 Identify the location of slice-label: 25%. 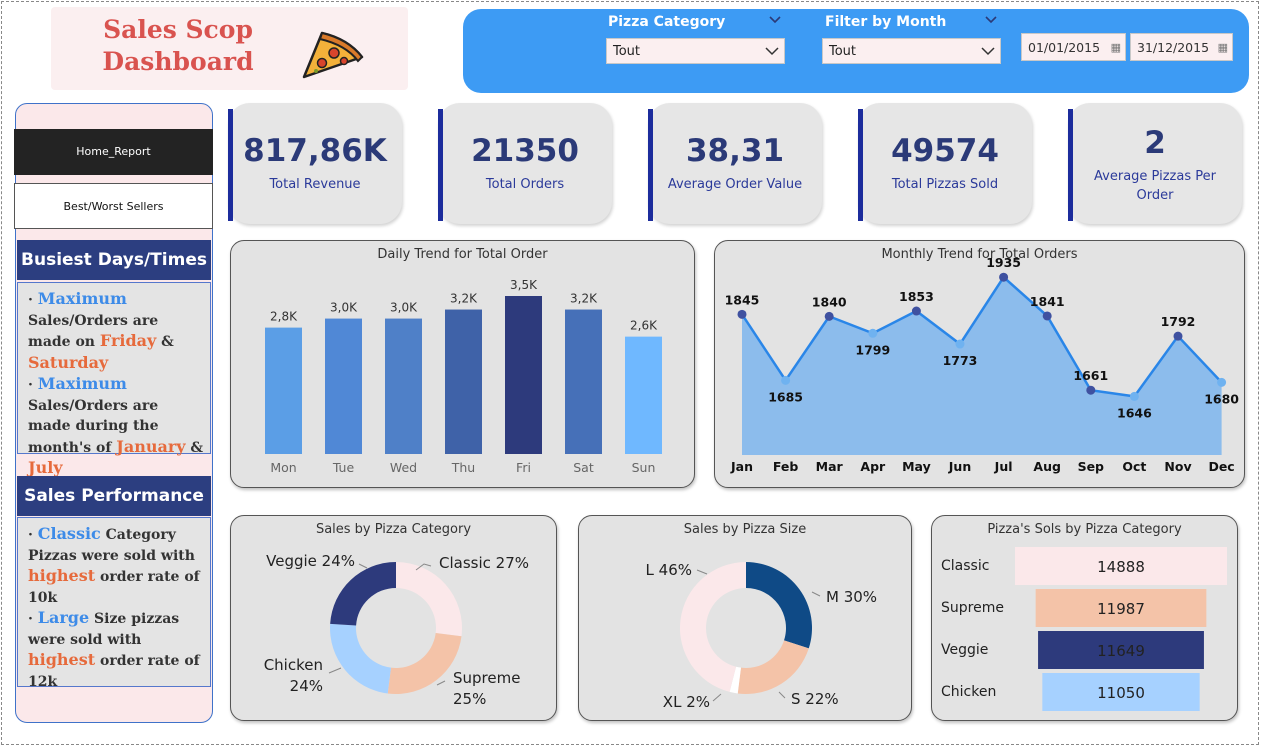
(469, 699).